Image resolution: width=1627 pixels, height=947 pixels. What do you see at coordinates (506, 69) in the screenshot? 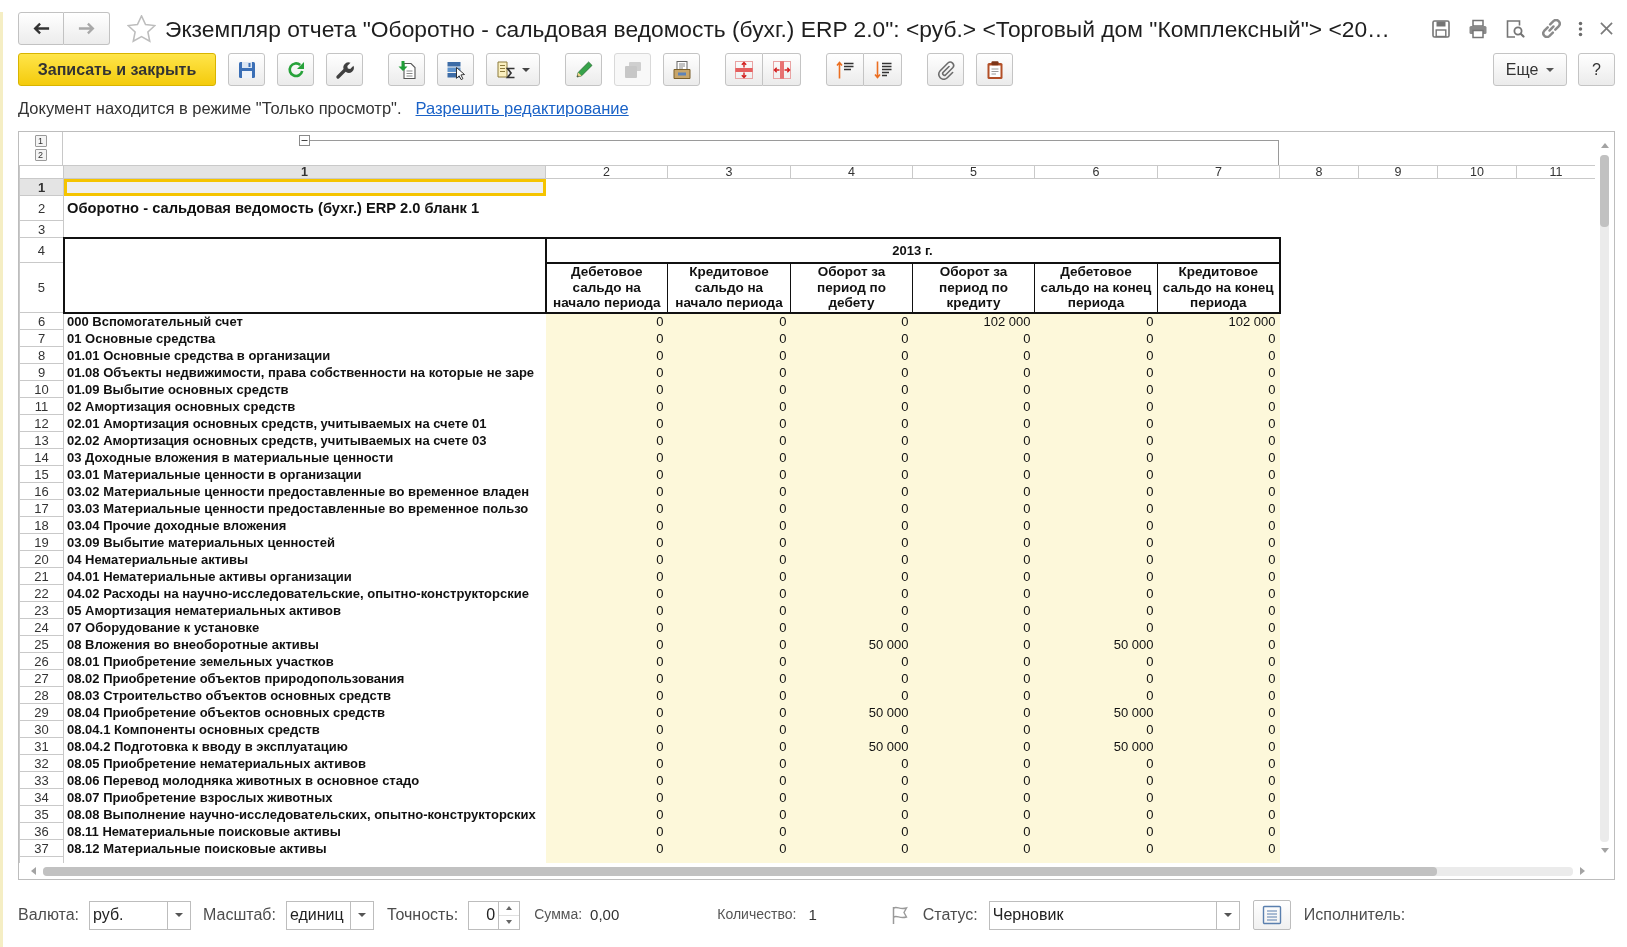
I see `sigma-list-icon` at bounding box center [506, 69].